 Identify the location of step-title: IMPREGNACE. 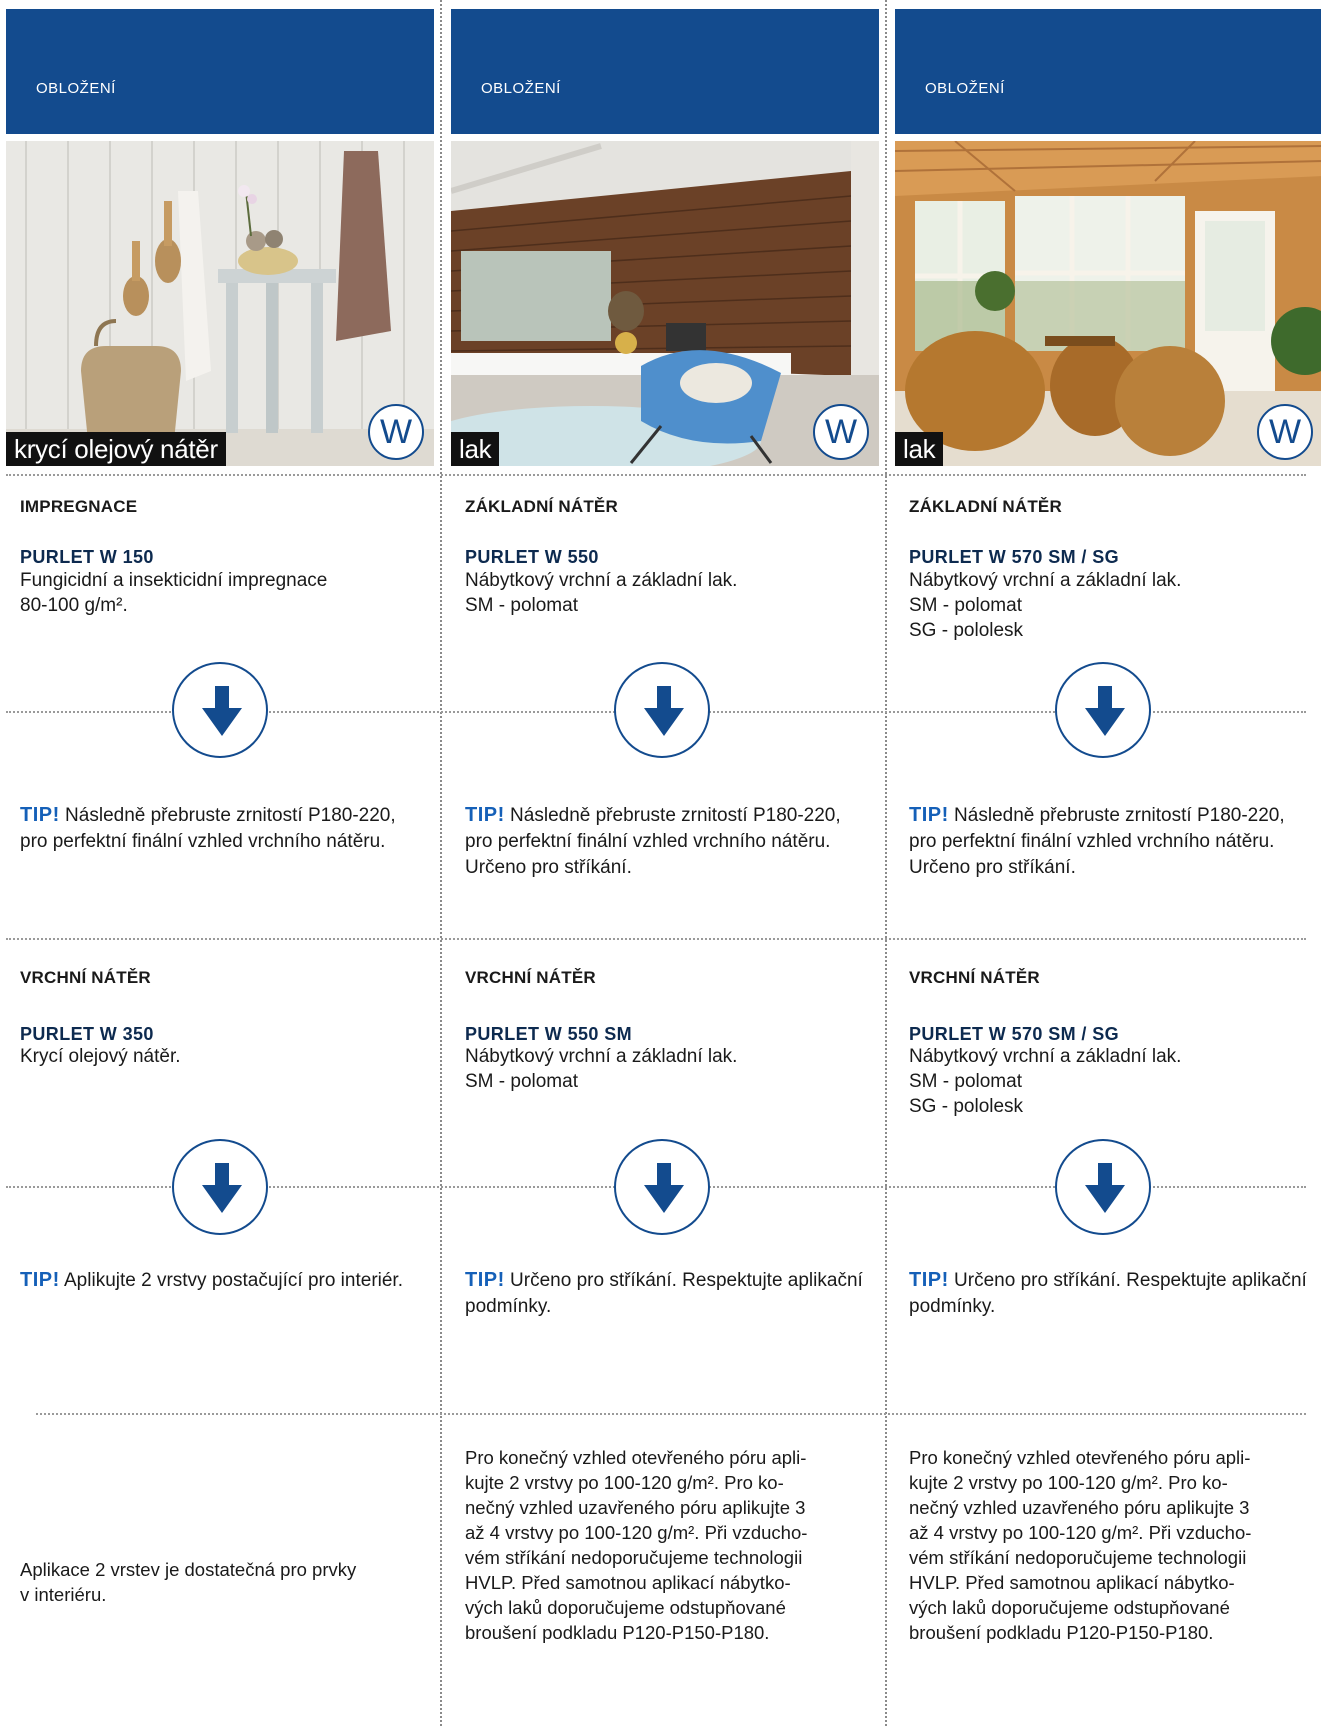
(79, 506).